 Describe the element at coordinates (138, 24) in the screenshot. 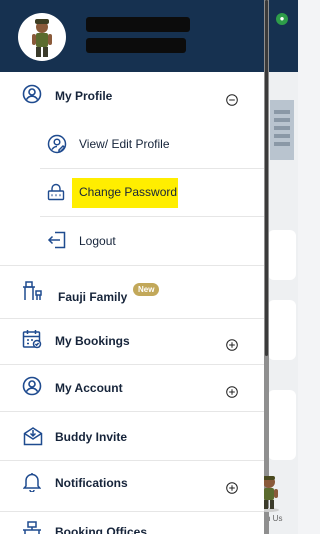

I see `redacted-user-name` at that location.